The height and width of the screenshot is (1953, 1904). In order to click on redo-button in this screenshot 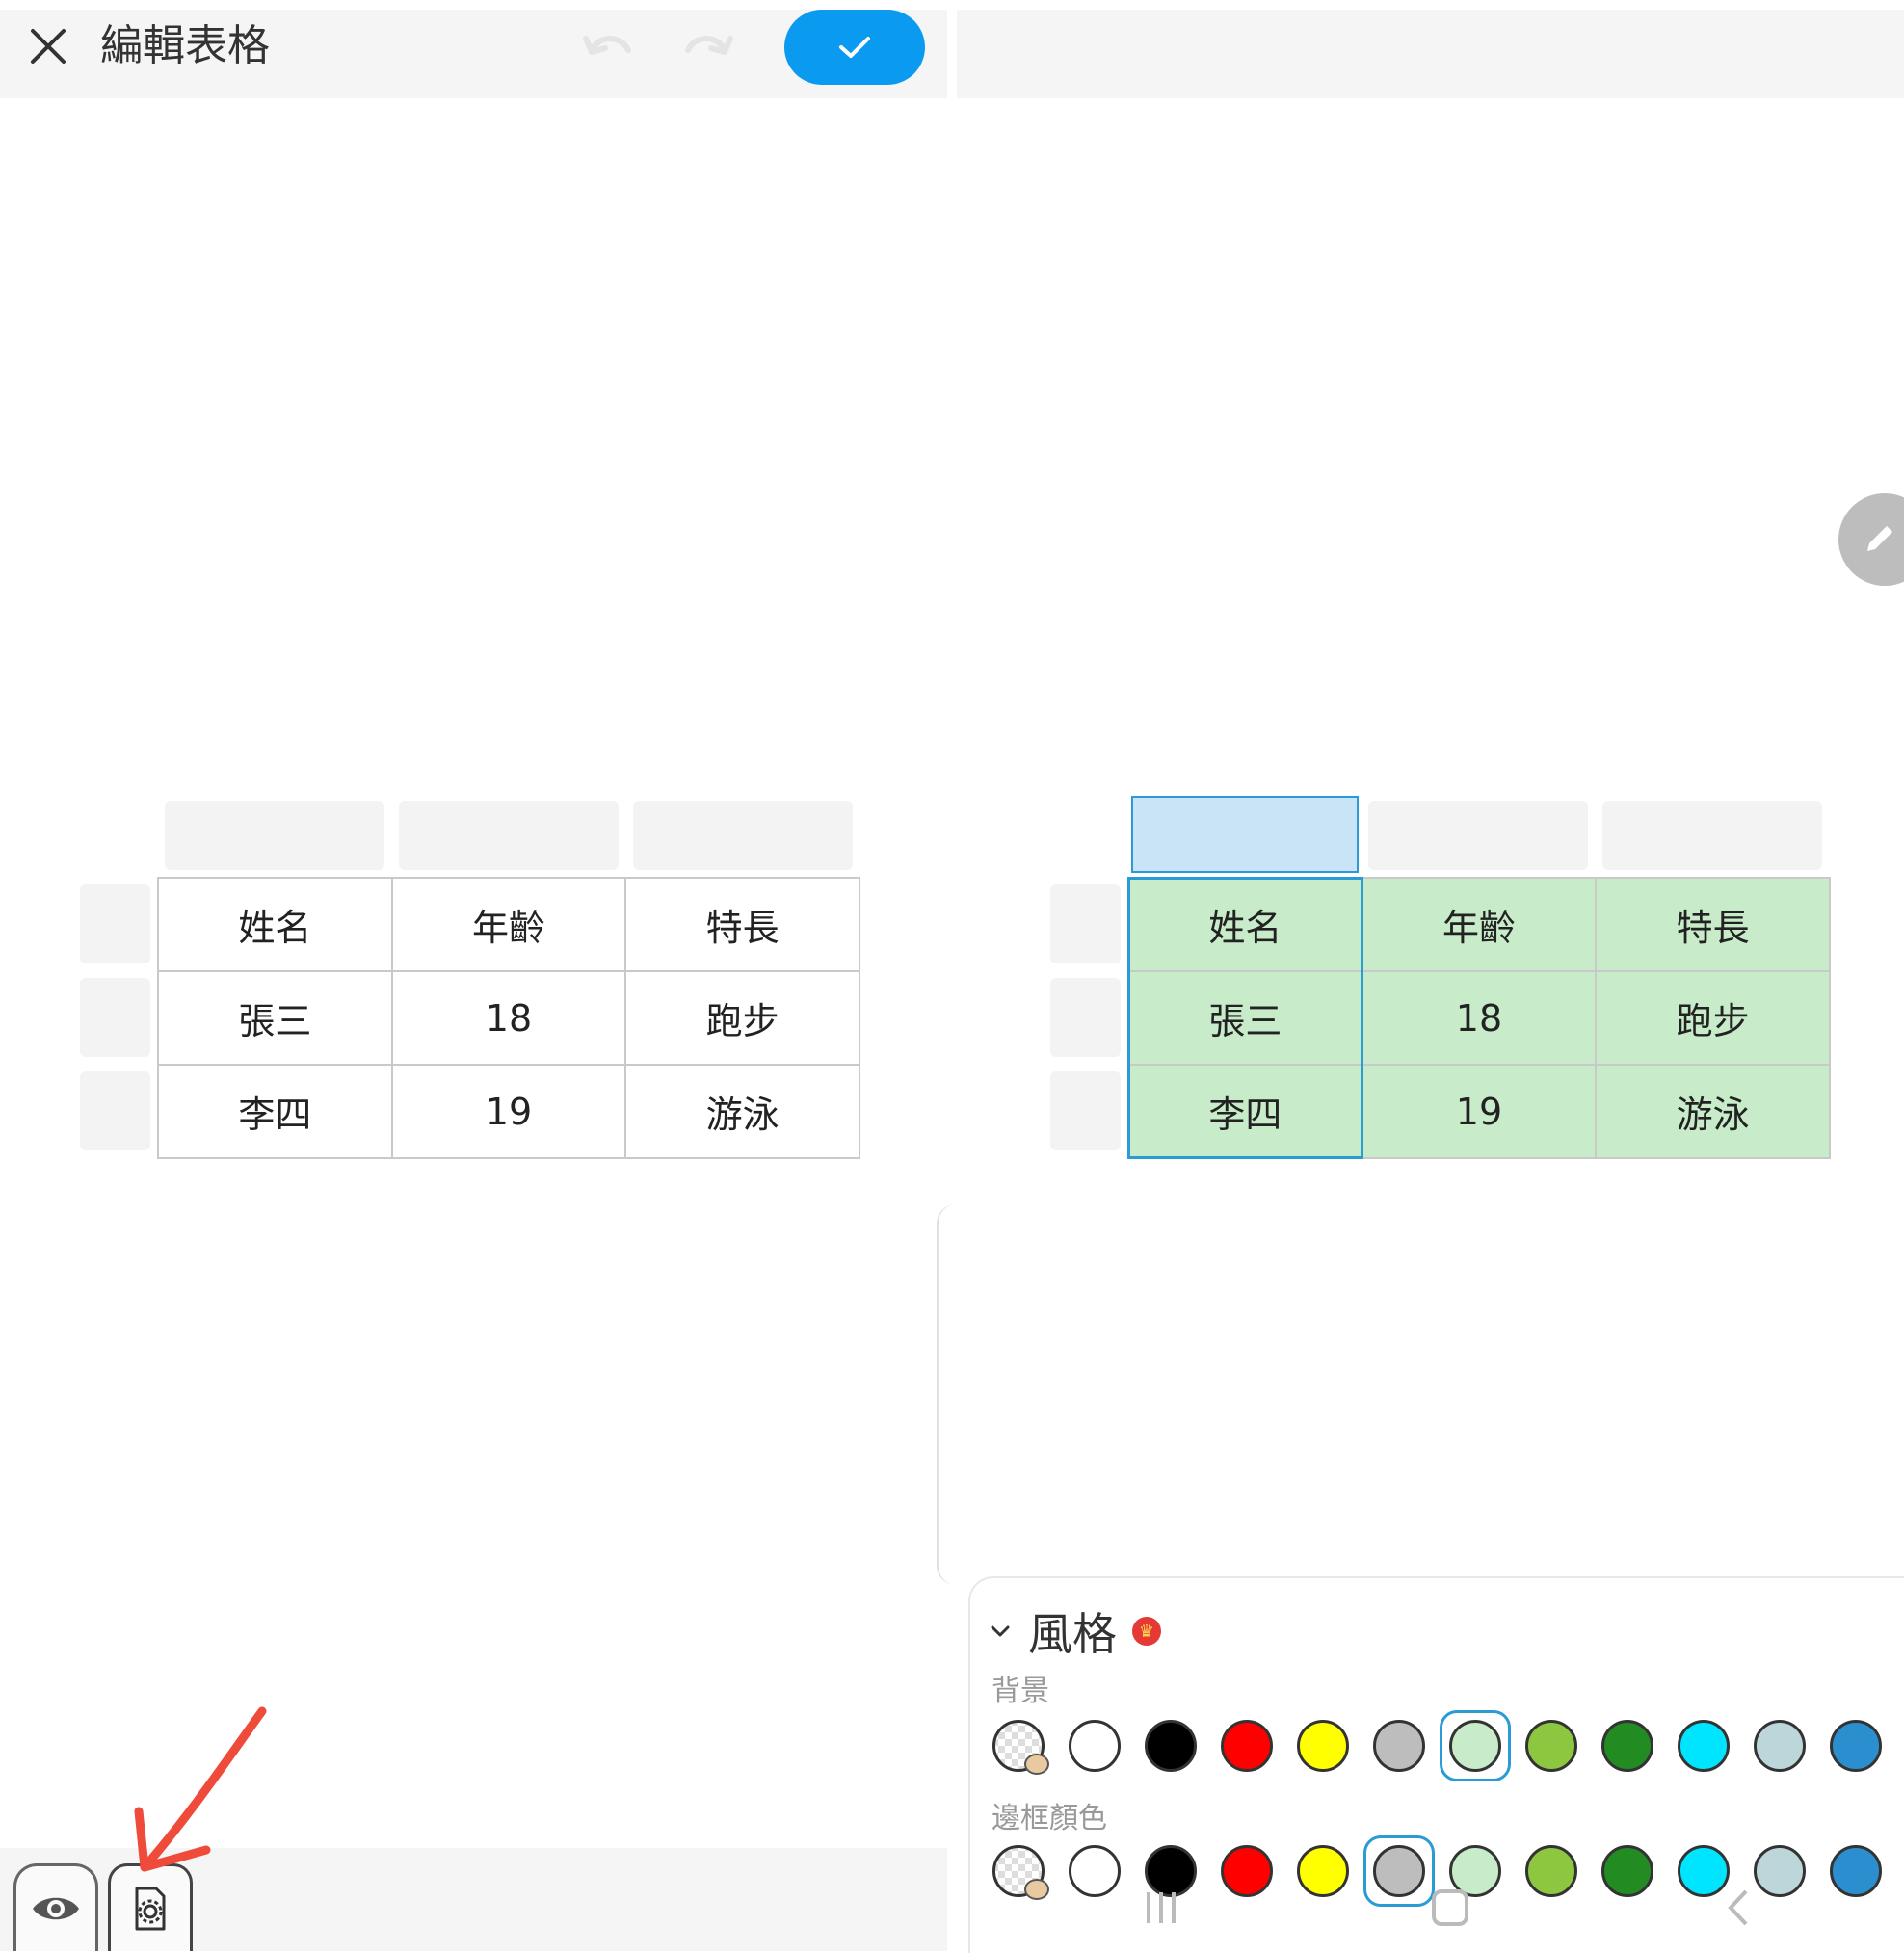, I will do `click(709, 45)`.